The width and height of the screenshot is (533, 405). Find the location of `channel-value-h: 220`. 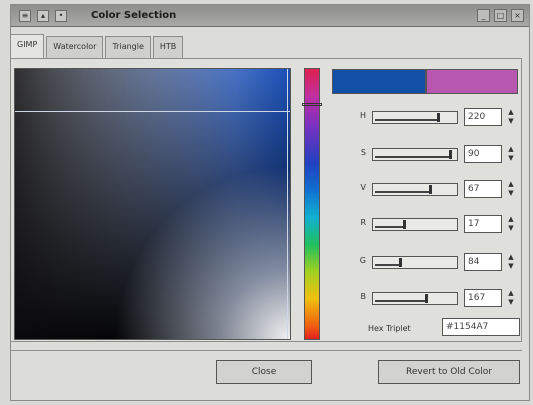

channel-value-h: 220 is located at coordinates (483, 117).